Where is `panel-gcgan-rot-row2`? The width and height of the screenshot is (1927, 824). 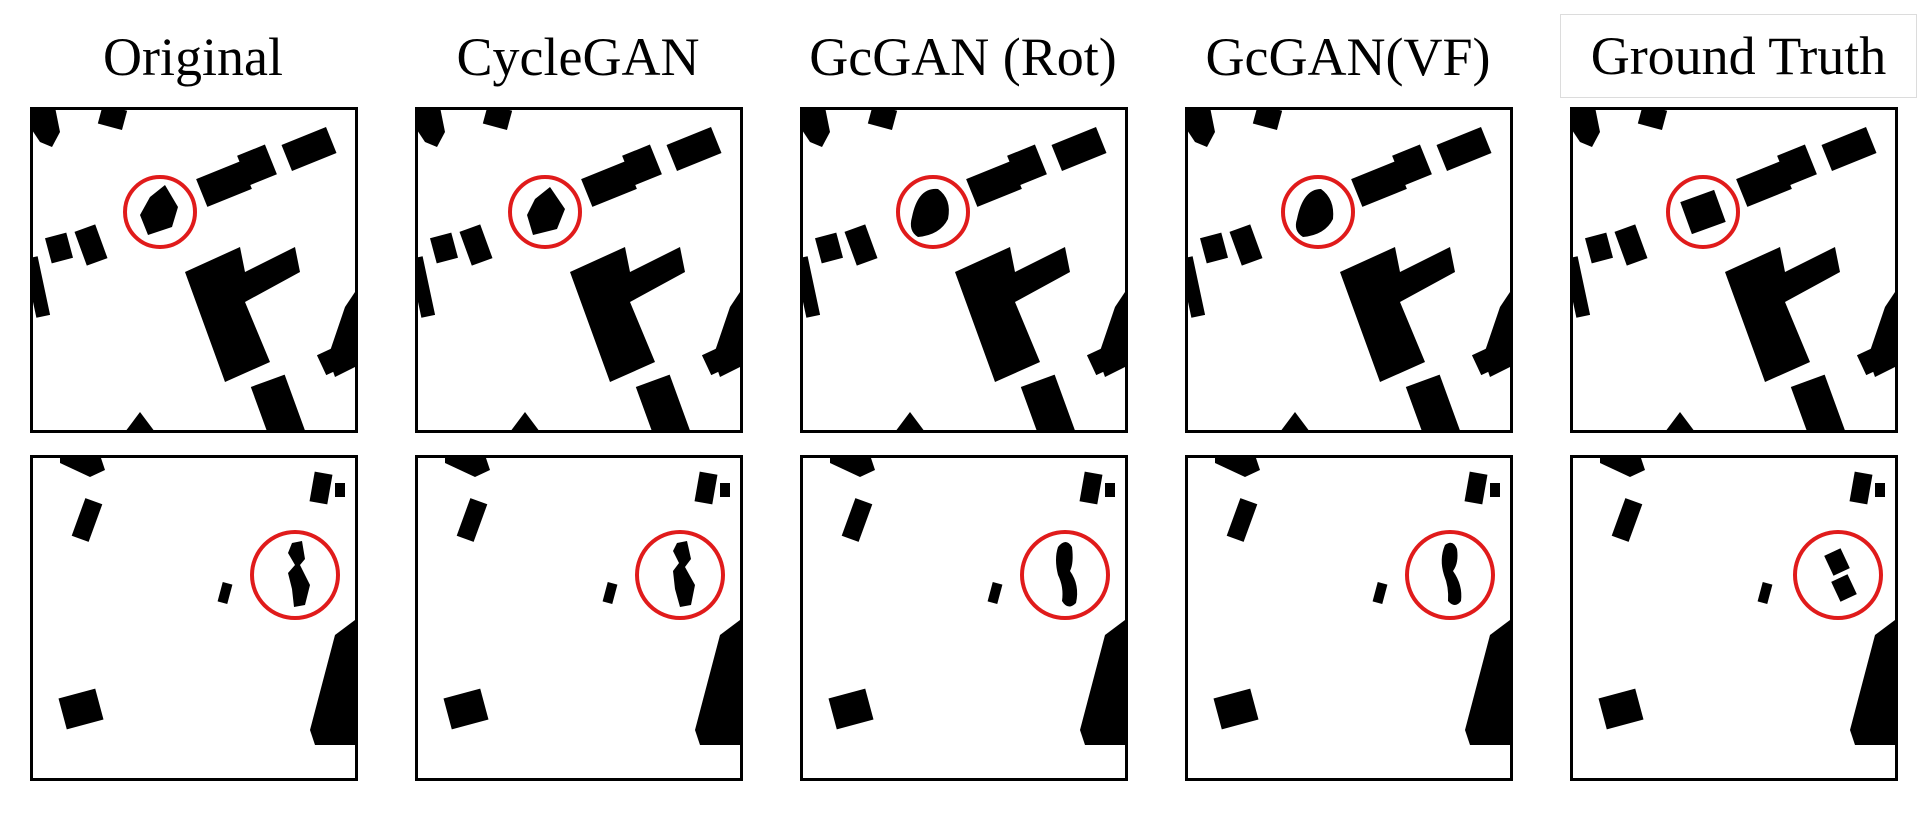
panel-gcgan-rot-row2 is located at coordinates (964, 618).